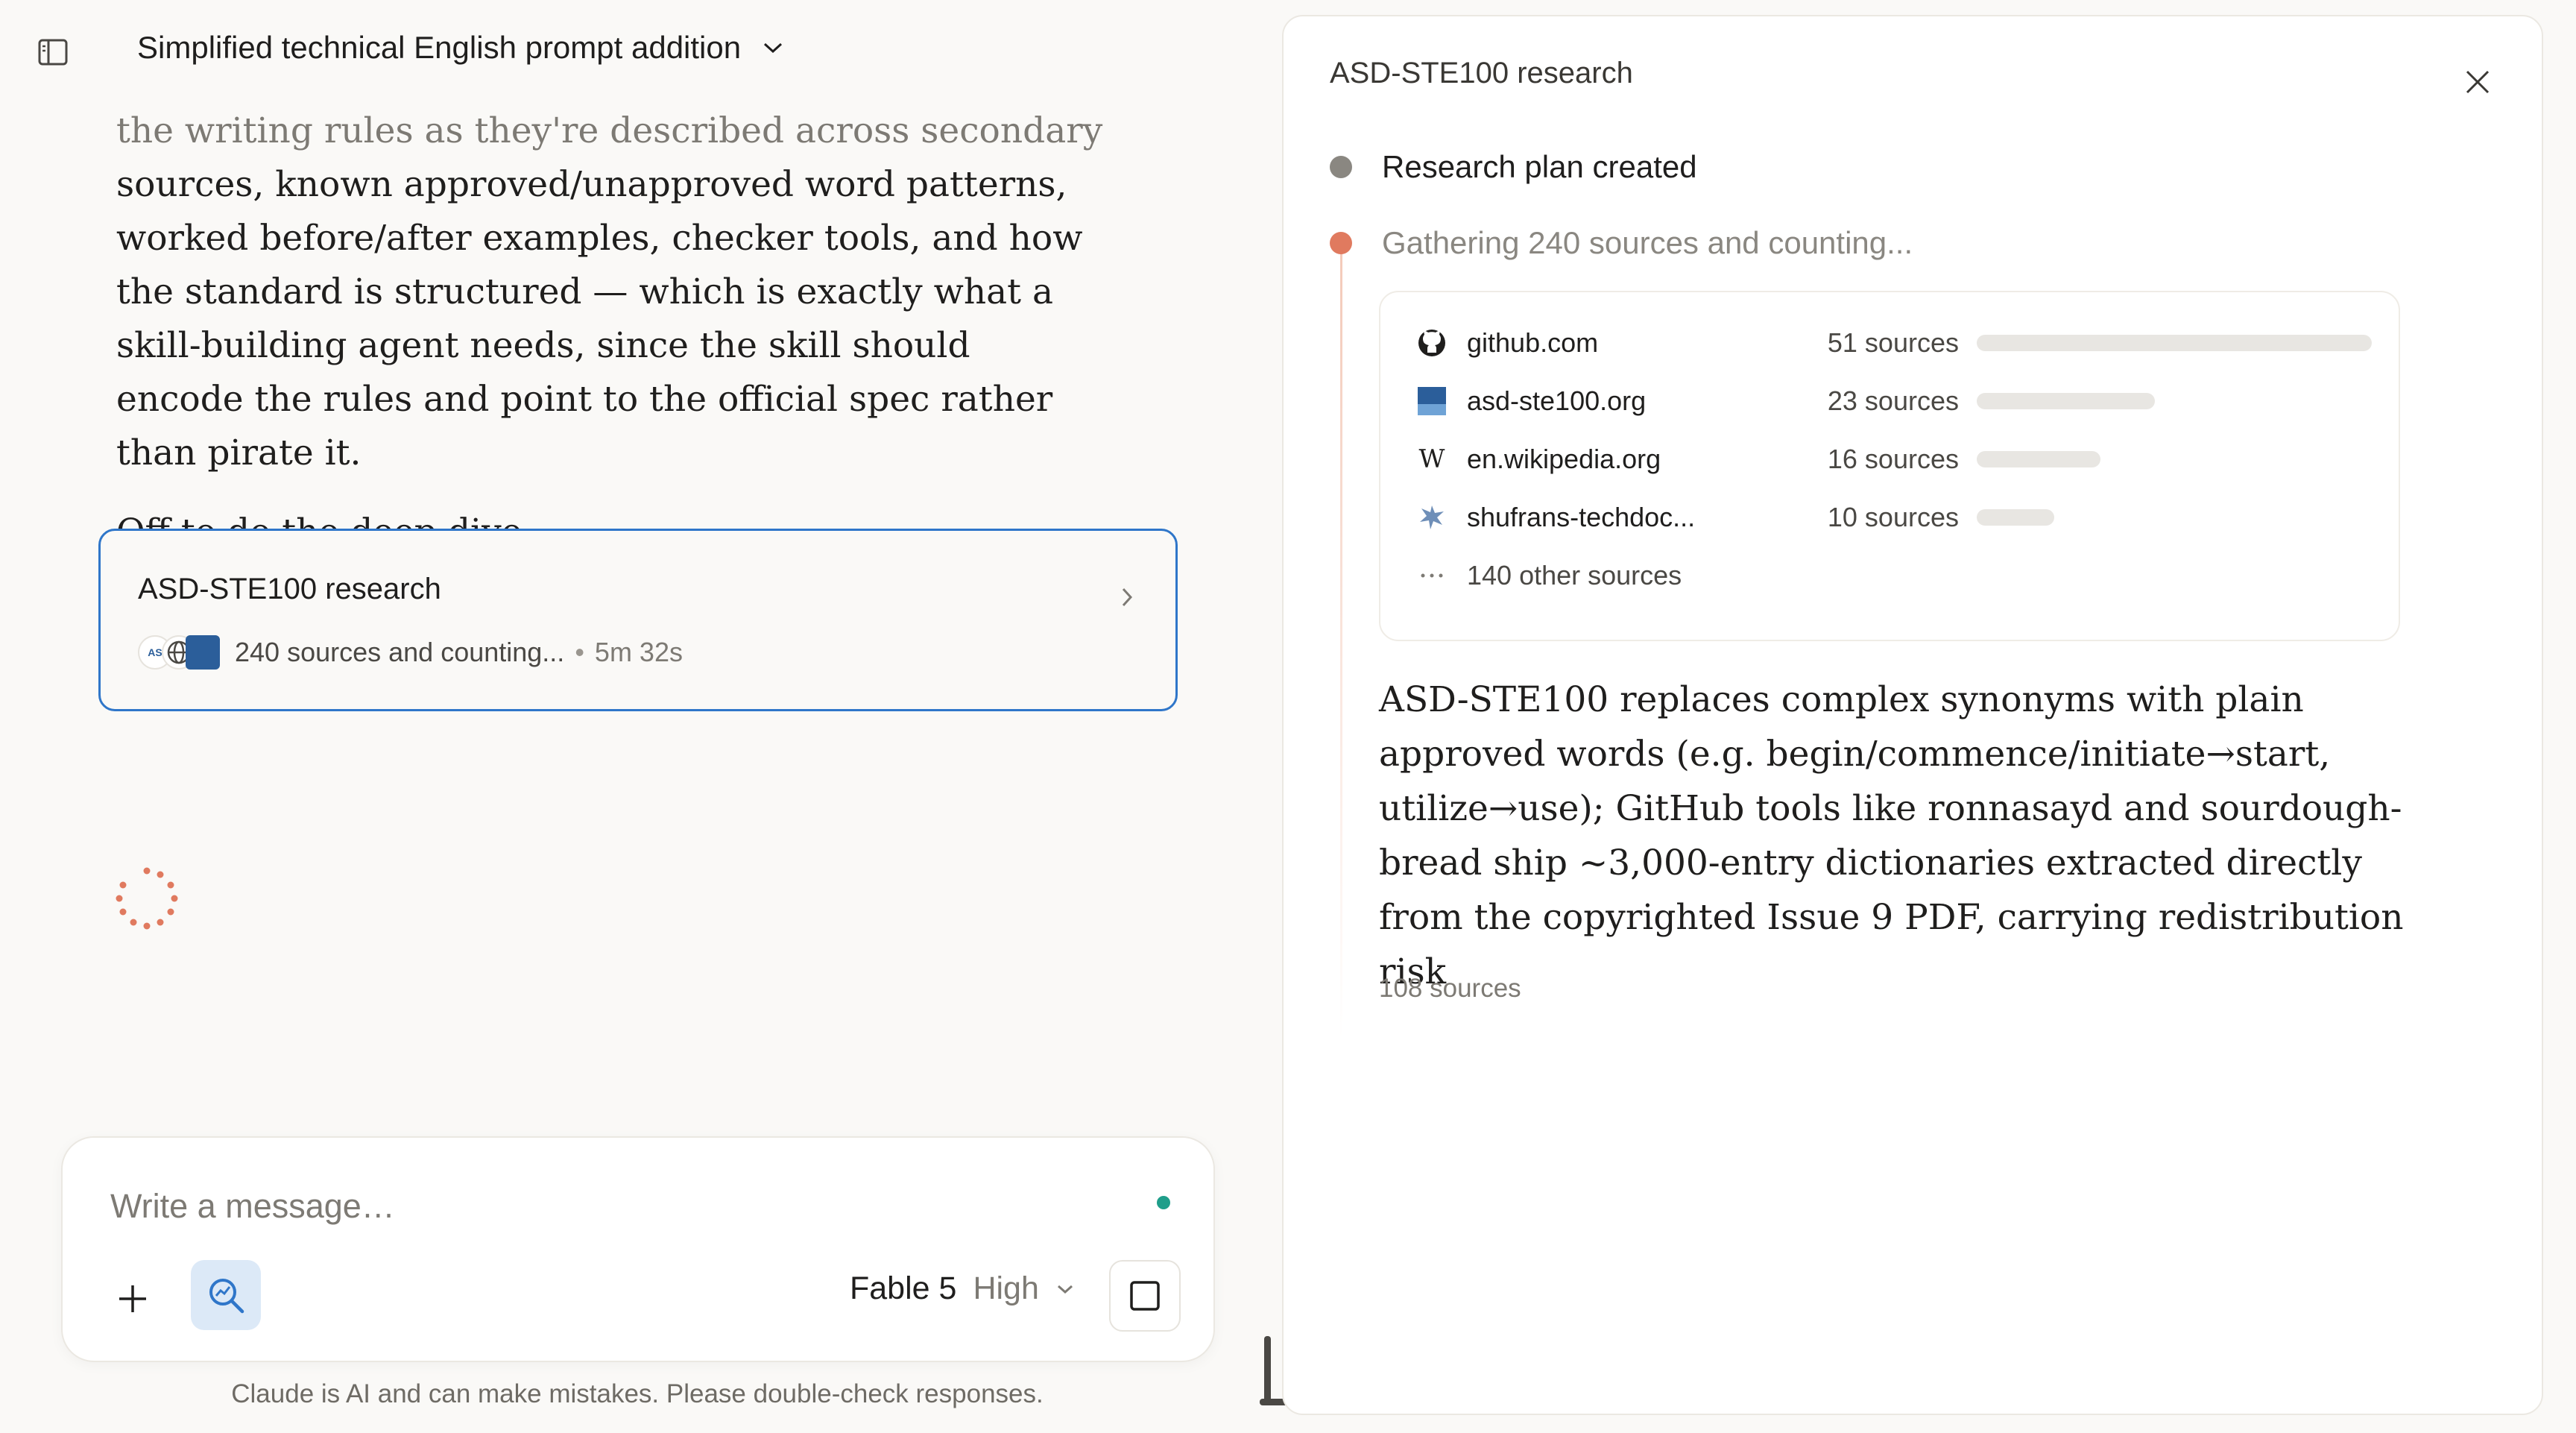 The width and height of the screenshot is (2576, 1433). Describe the element at coordinates (290, 589) in the screenshot. I see `research-card-title: ASD-STE100 research` at that location.